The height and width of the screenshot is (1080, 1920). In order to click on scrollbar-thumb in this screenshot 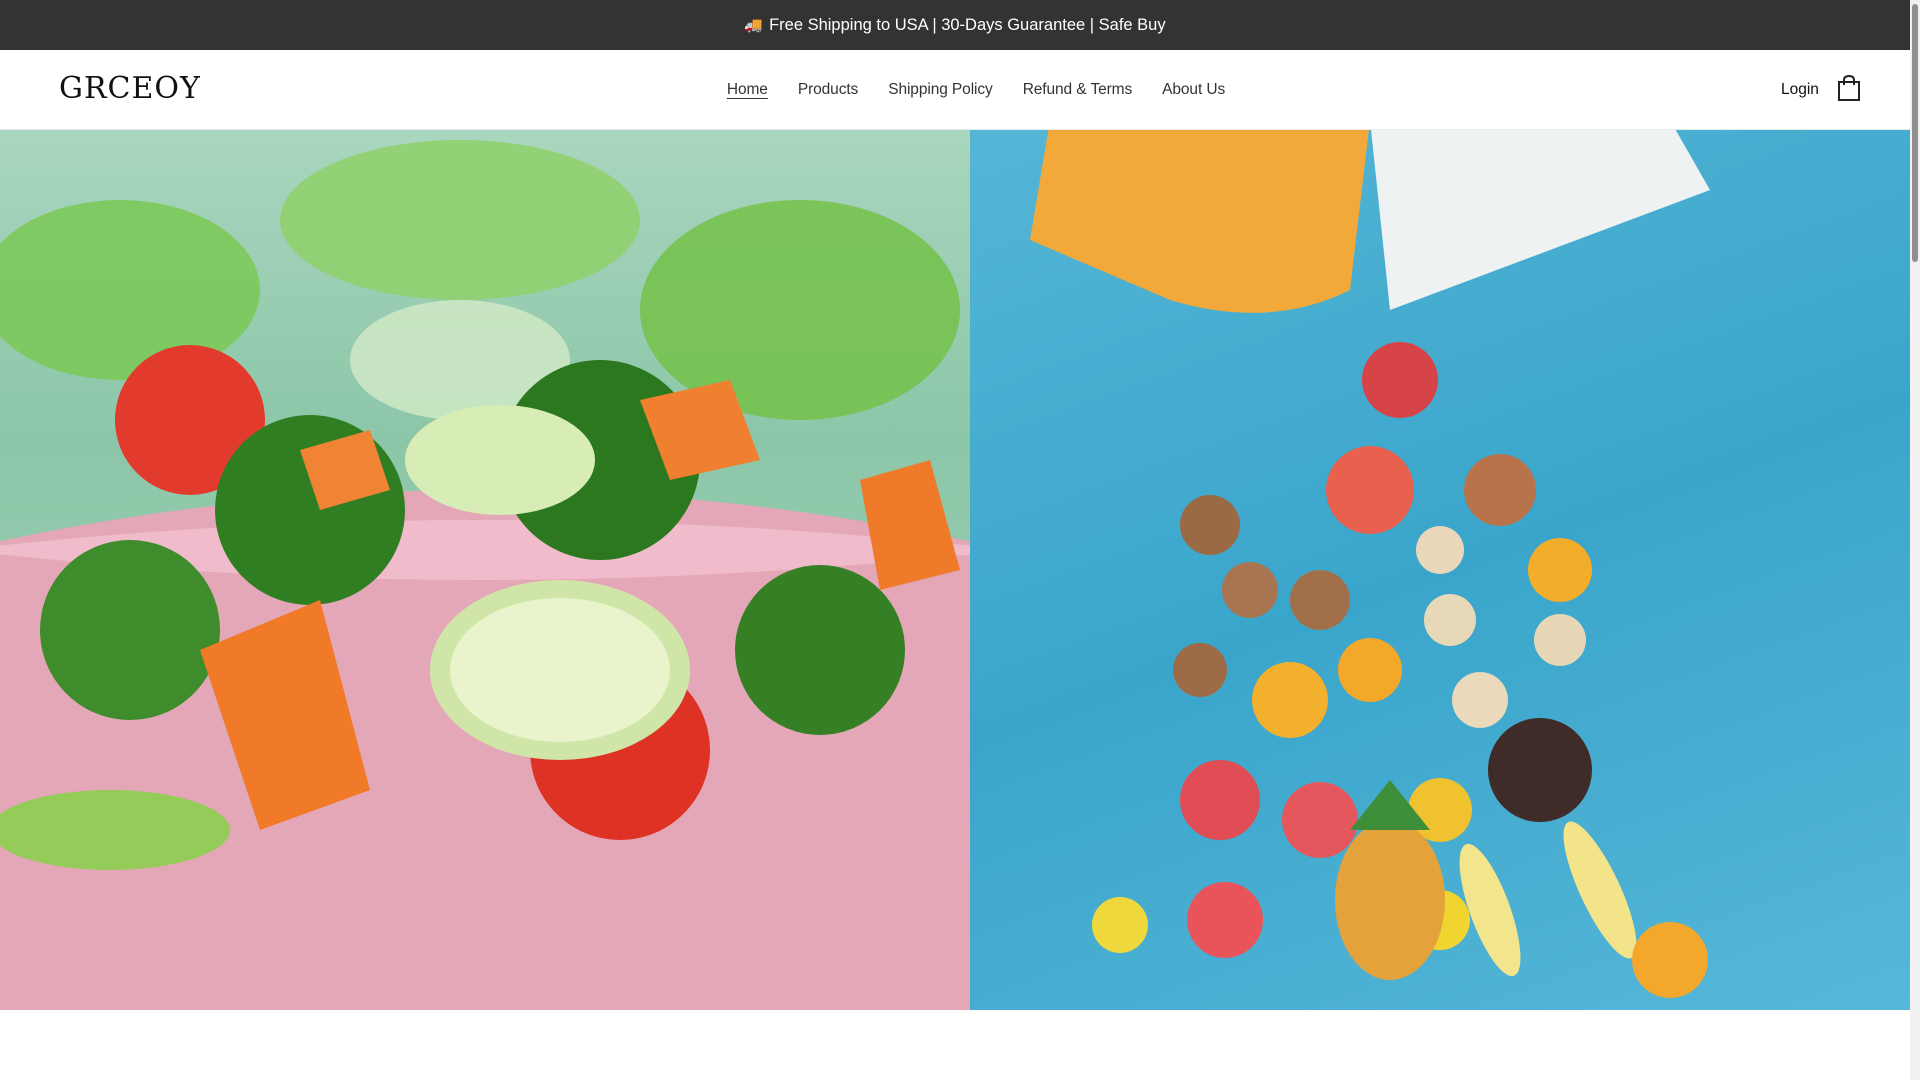, I will do `click(1915, 133)`.